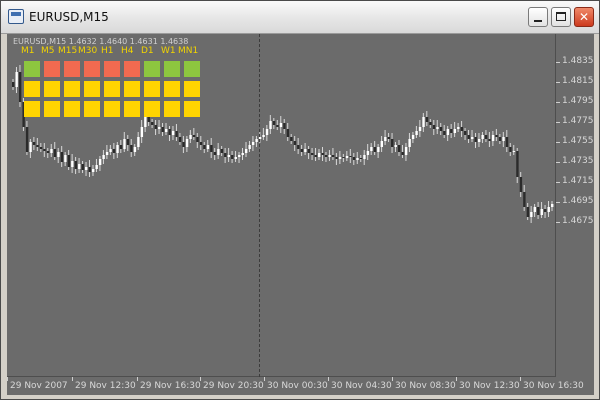  Describe the element at coordinates (88, 51) in the screenshot. I see `timeframe-label: M30` at that location.